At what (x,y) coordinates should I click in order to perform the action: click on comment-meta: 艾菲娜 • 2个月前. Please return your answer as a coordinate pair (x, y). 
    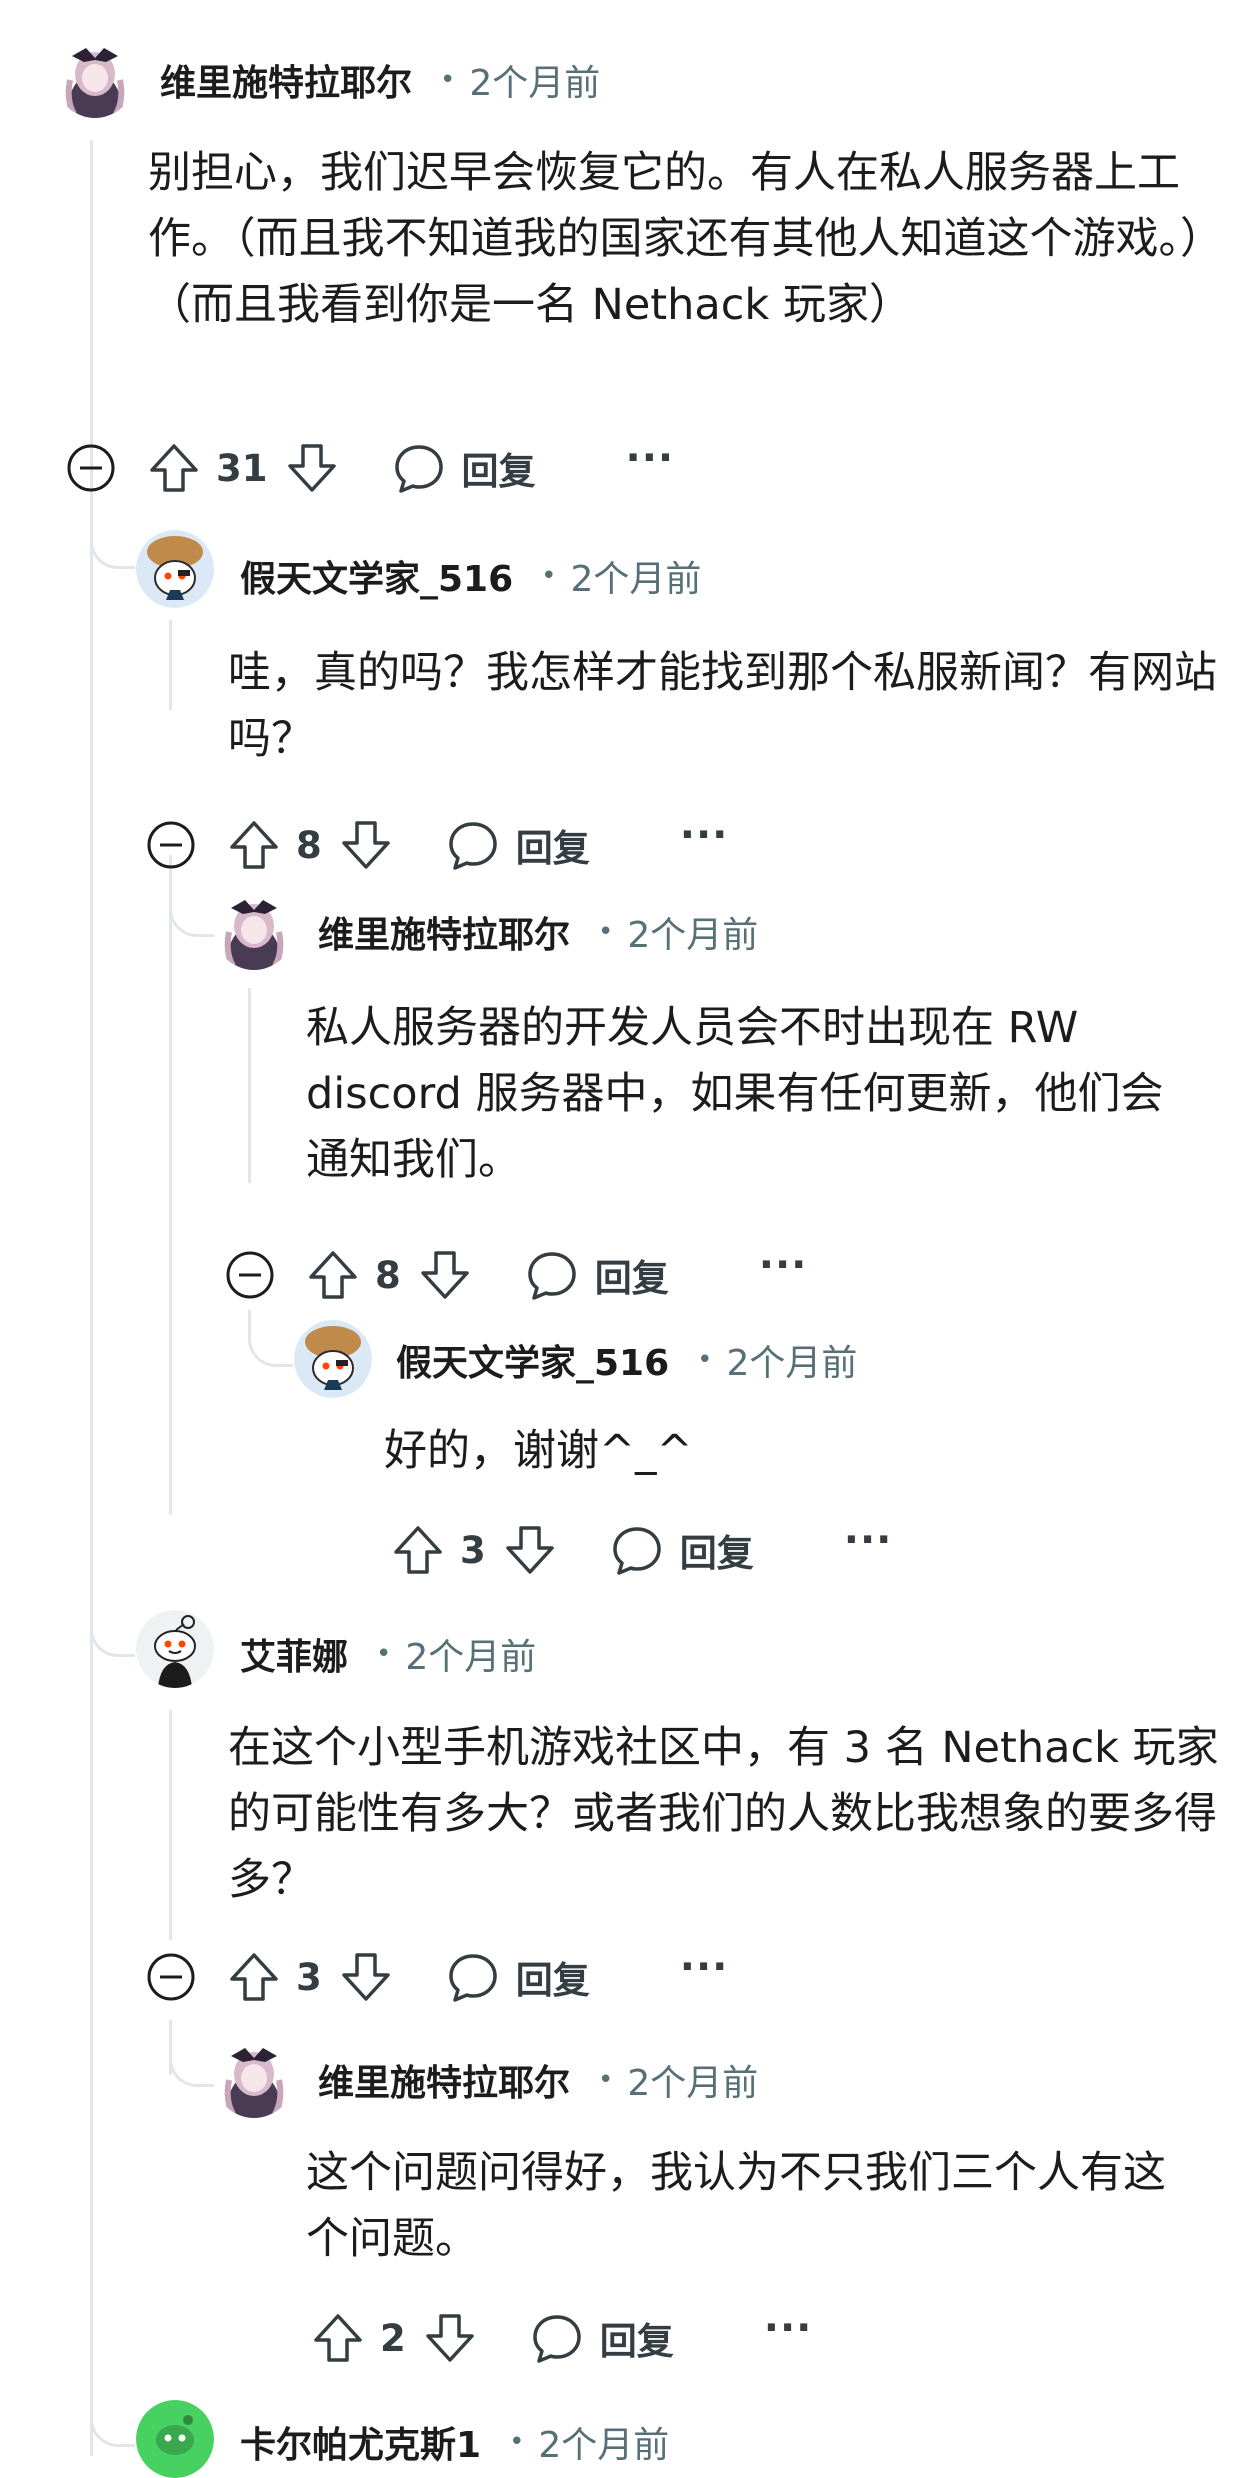
    Looking at the image, I should click on (388, 1654).